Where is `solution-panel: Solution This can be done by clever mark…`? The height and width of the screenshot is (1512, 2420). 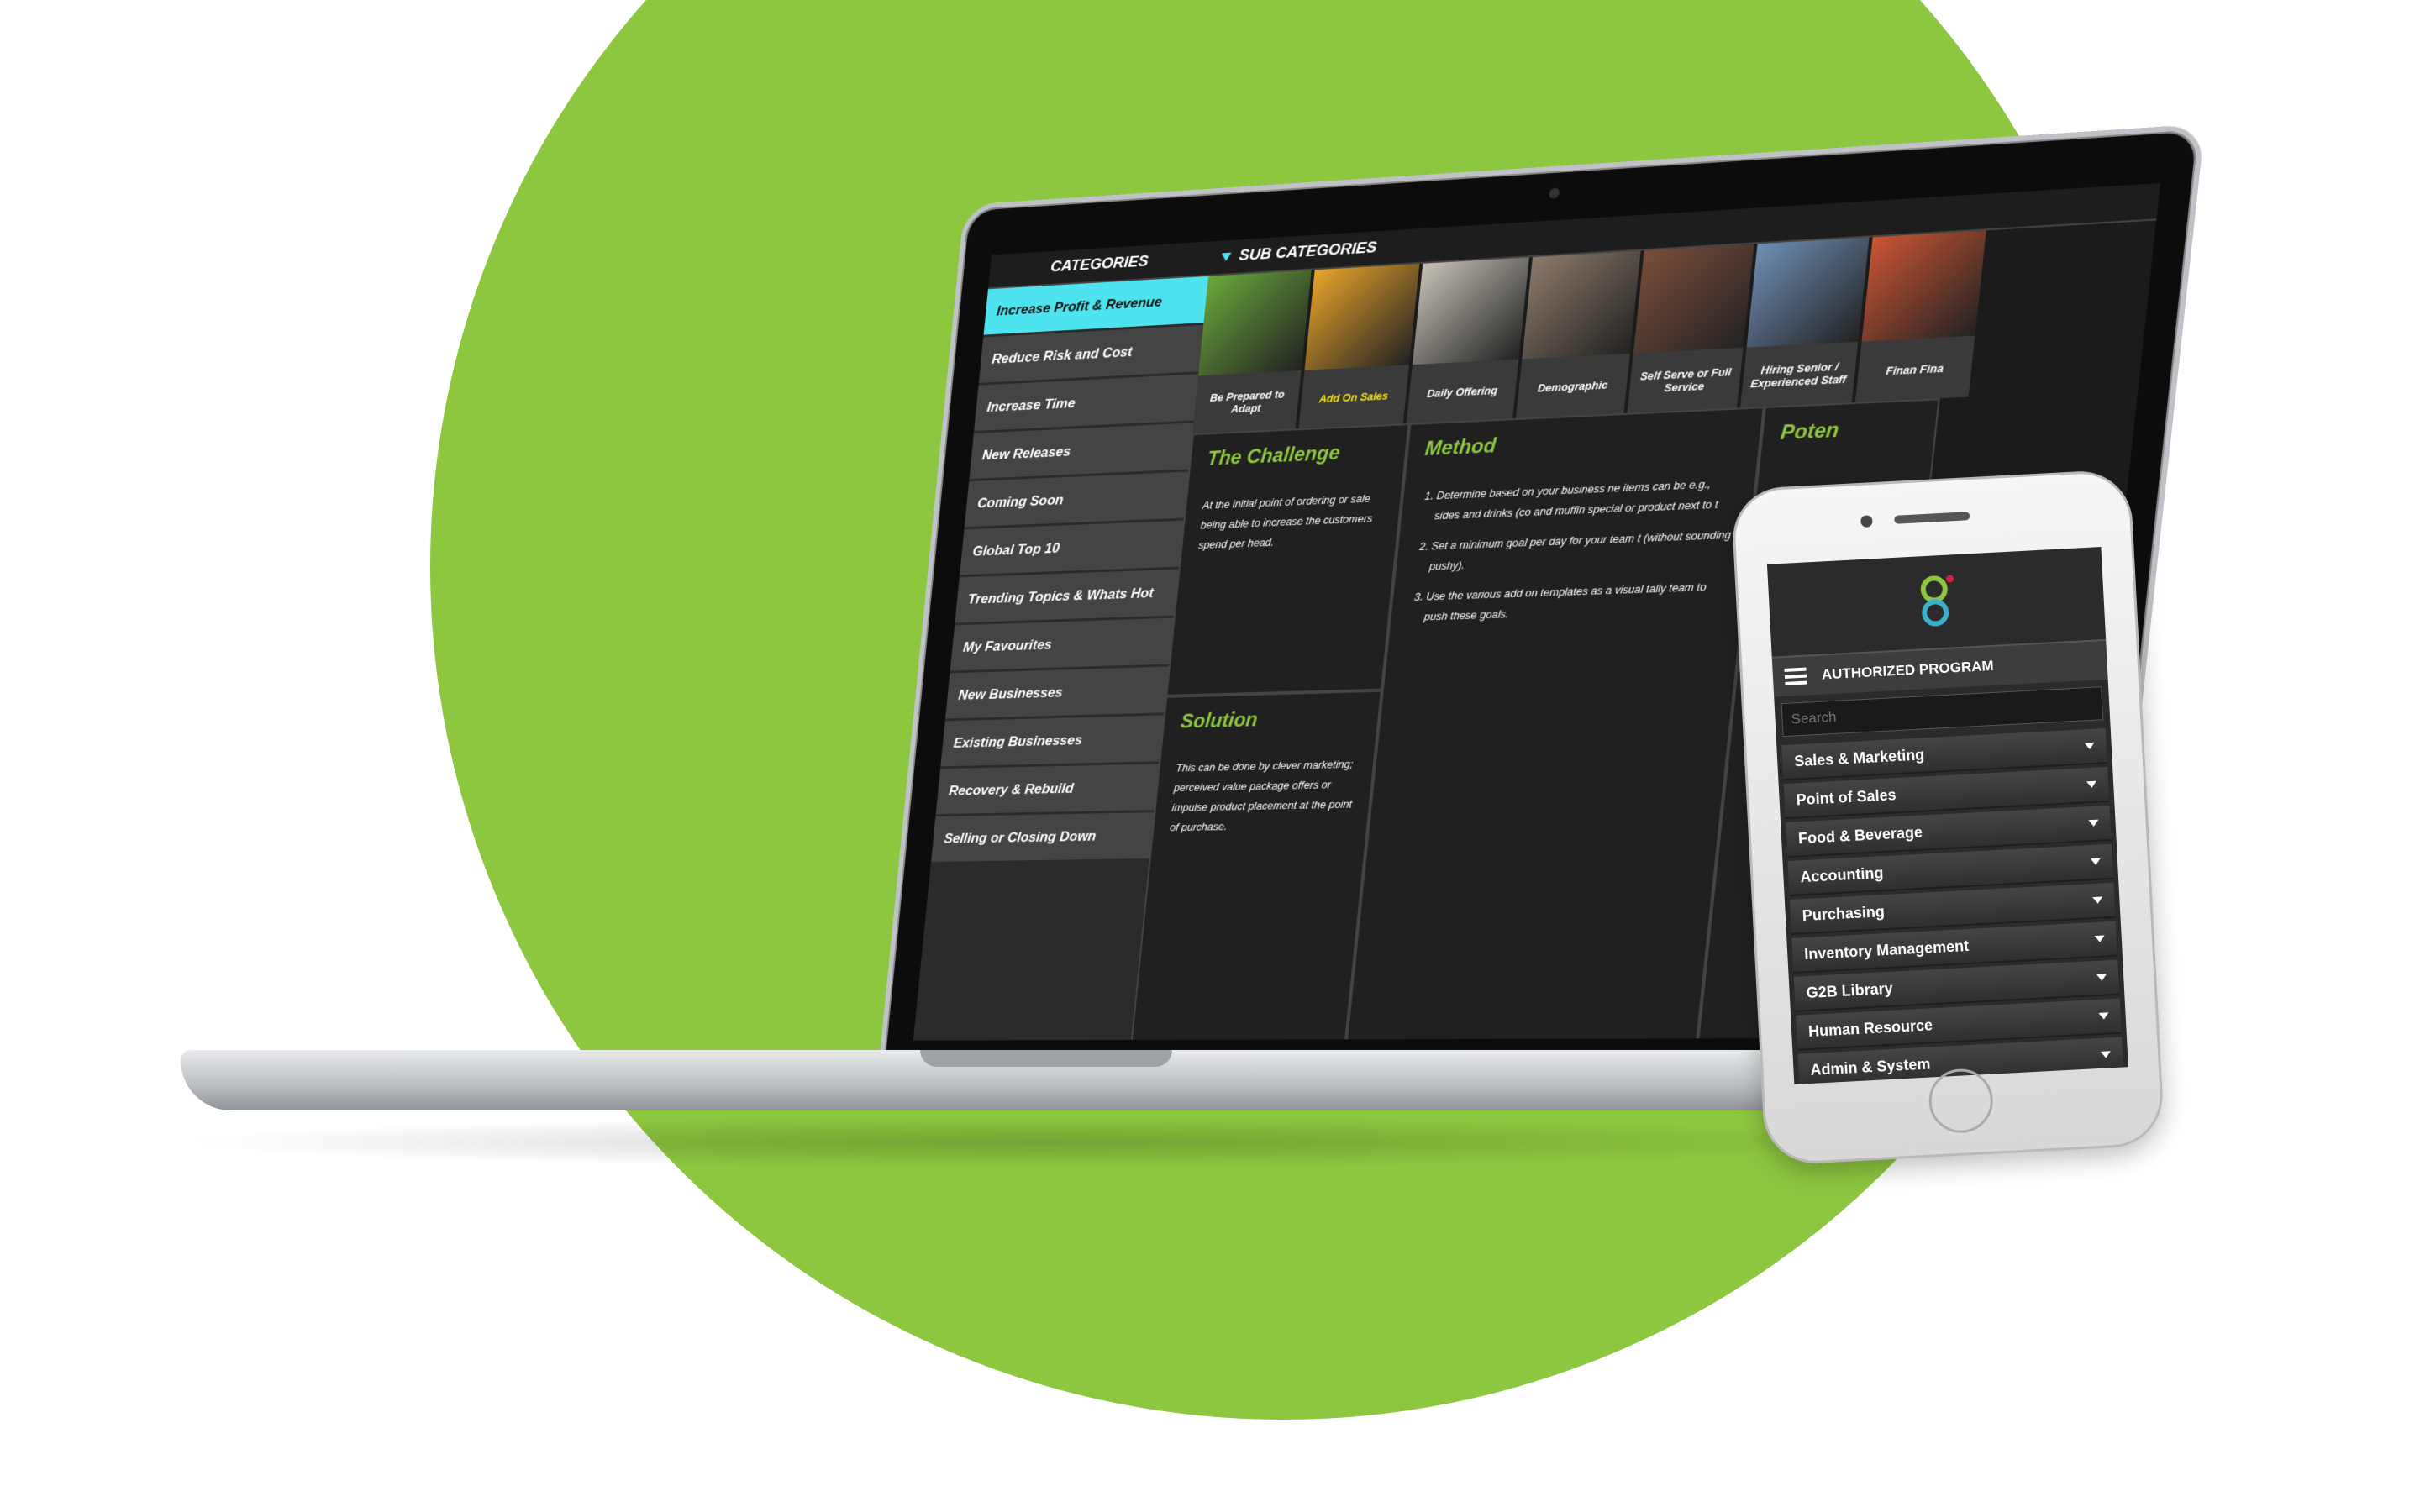
solution-panel: Solution This can be done by clever mark… is located at coordinates (1256, 865).